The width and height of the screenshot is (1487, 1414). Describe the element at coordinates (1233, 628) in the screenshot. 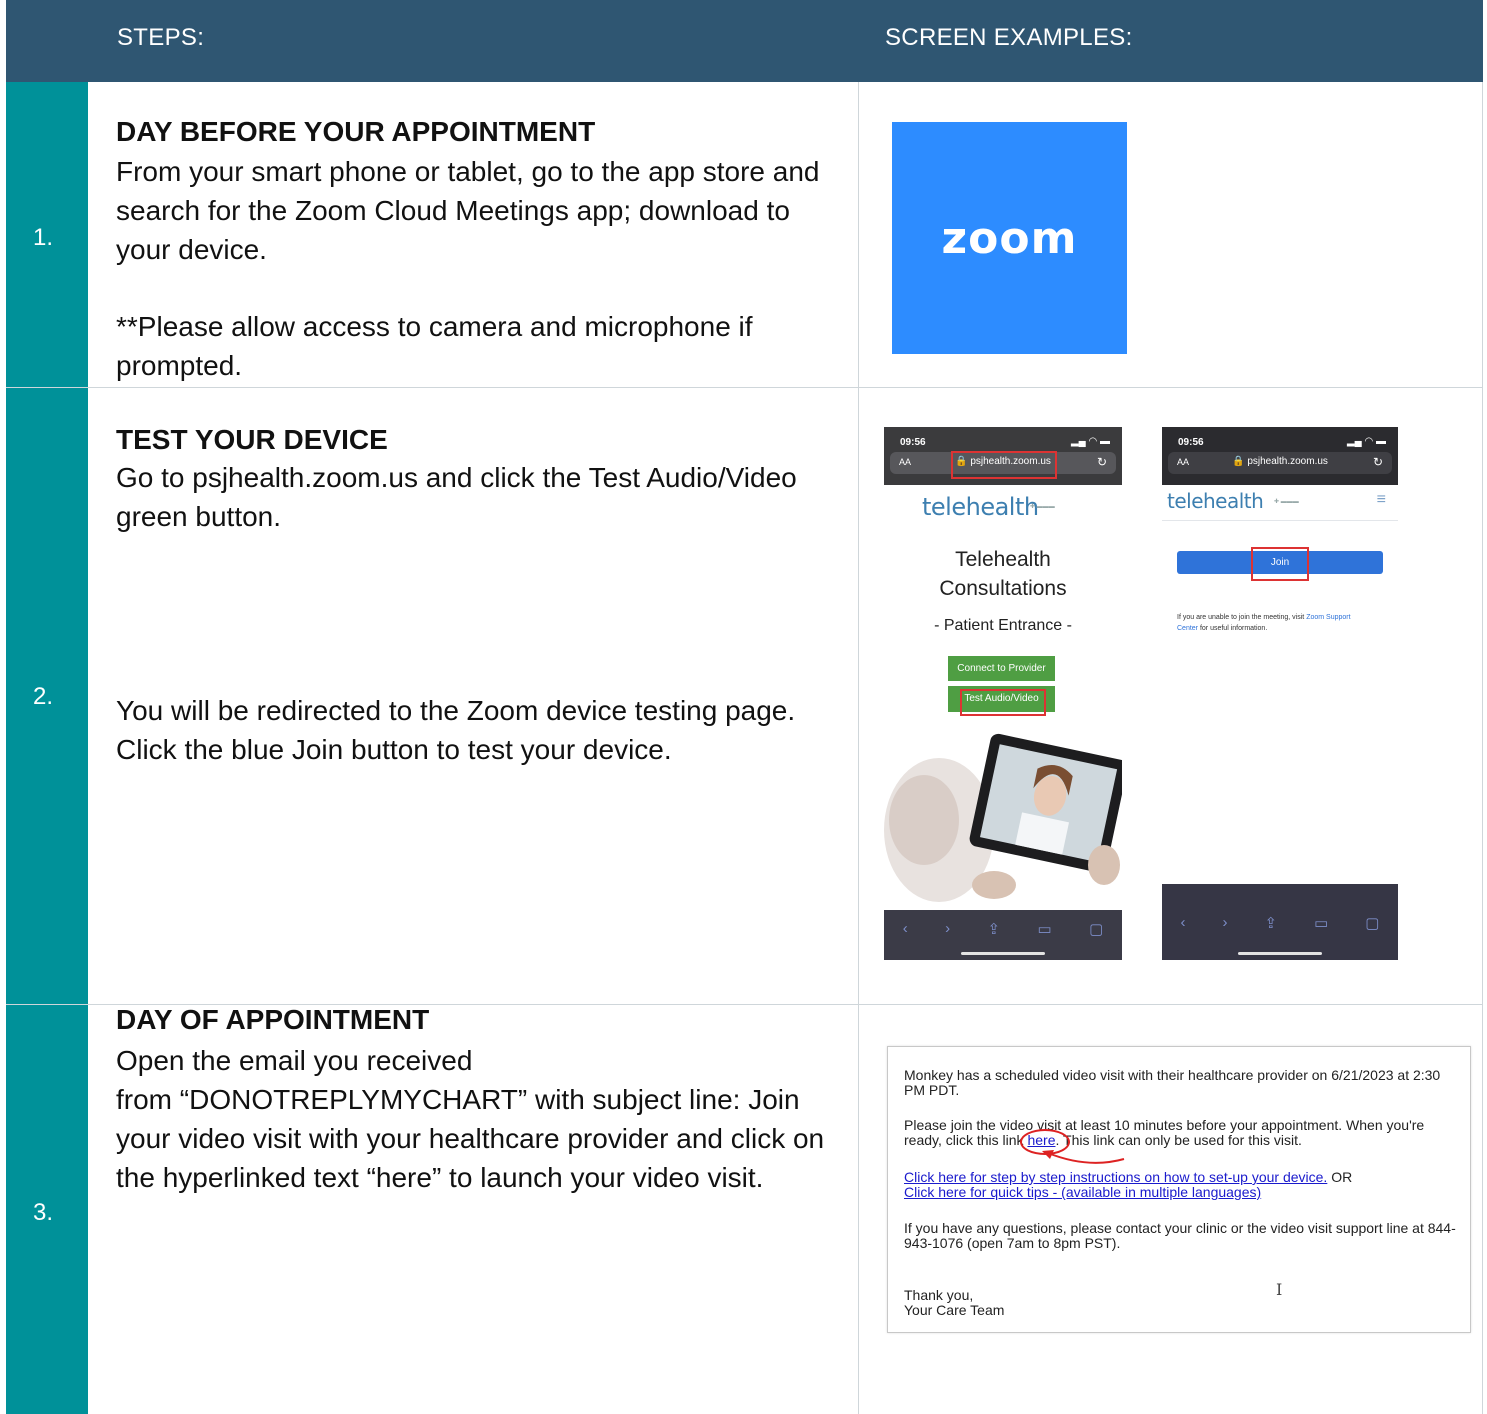

I see `help-text-suffix: for useful information.` at that location.